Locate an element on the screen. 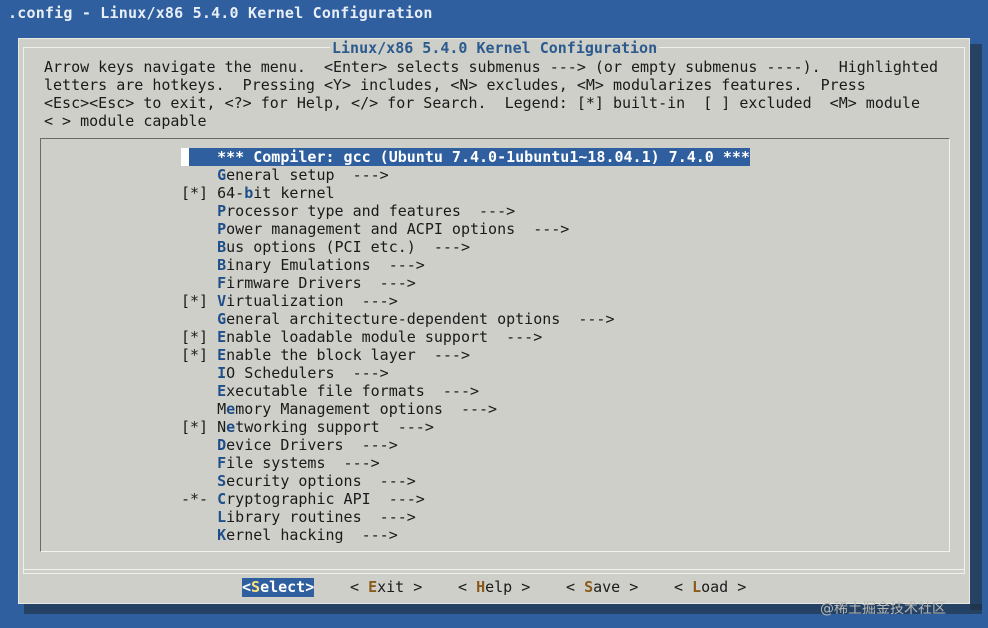 This screenshot has width=988, height=628. menu-item: [*] Enable loadable module support ---> is located at coordinates (361, 337).